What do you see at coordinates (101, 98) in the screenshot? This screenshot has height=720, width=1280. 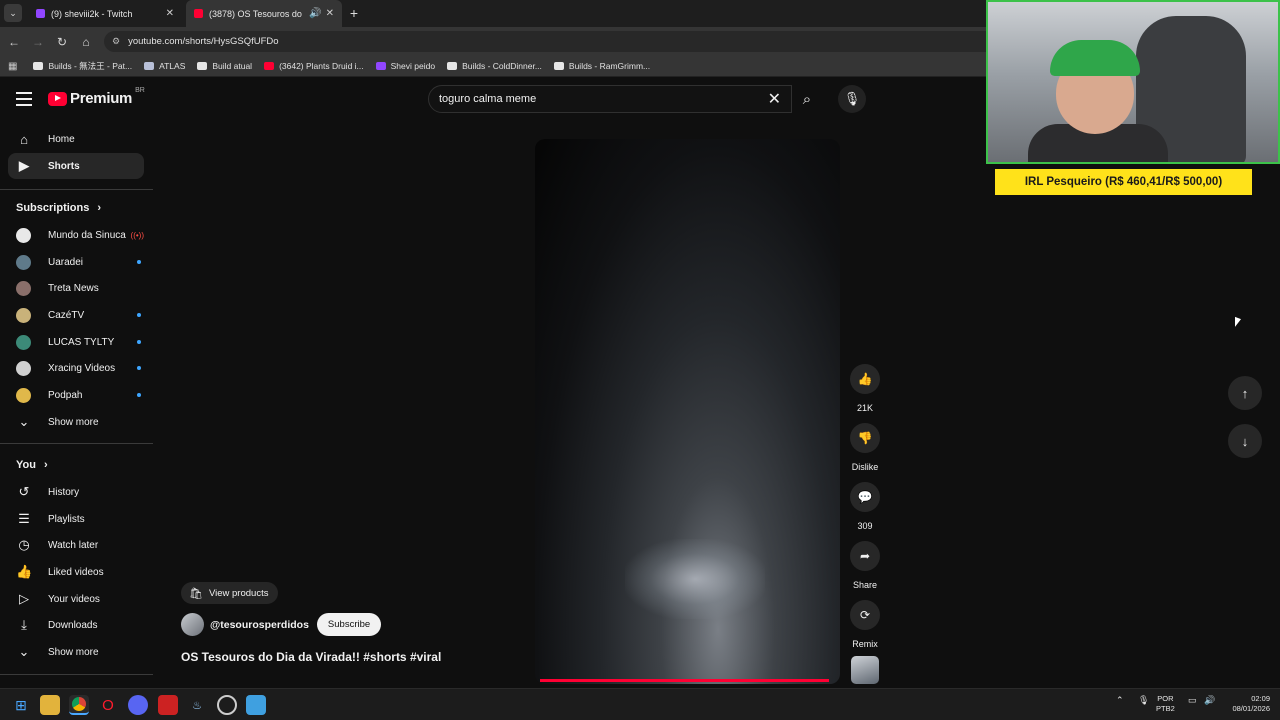 I see `logo-text: Premium` at bounding box center [101, 98].